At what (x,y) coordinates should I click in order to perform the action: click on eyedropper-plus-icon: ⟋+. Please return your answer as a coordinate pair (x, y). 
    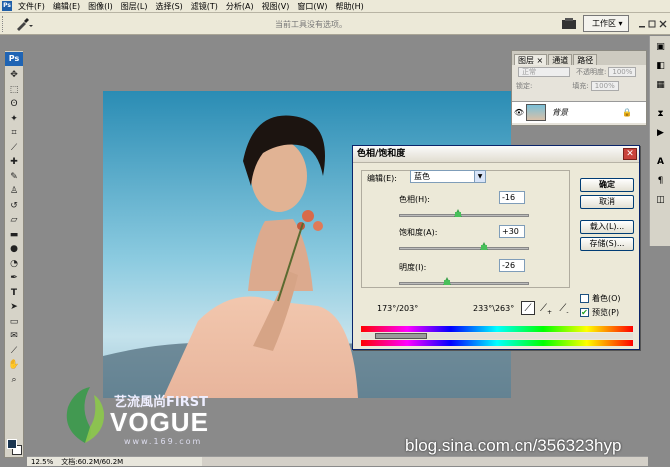
    Looking at the image, I should click on (546, 308).